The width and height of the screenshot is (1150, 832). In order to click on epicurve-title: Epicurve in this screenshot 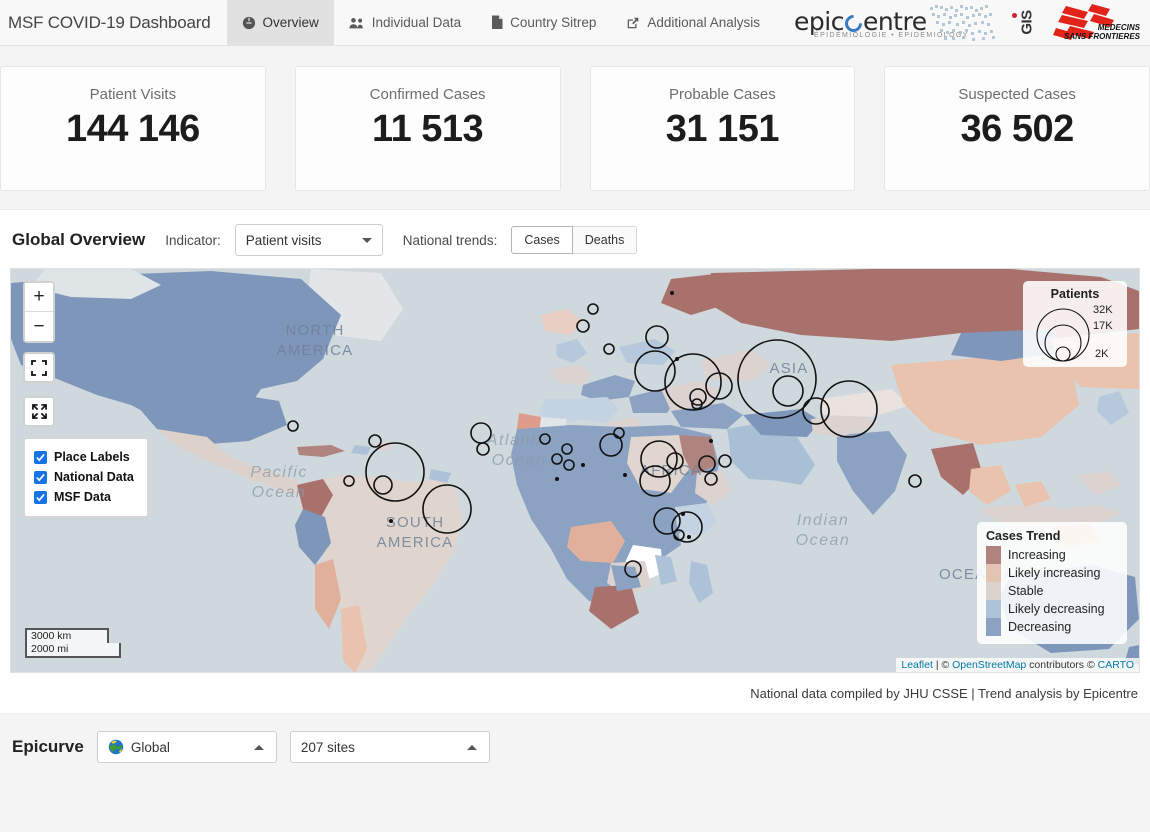, I will do `click(48, 746)`.